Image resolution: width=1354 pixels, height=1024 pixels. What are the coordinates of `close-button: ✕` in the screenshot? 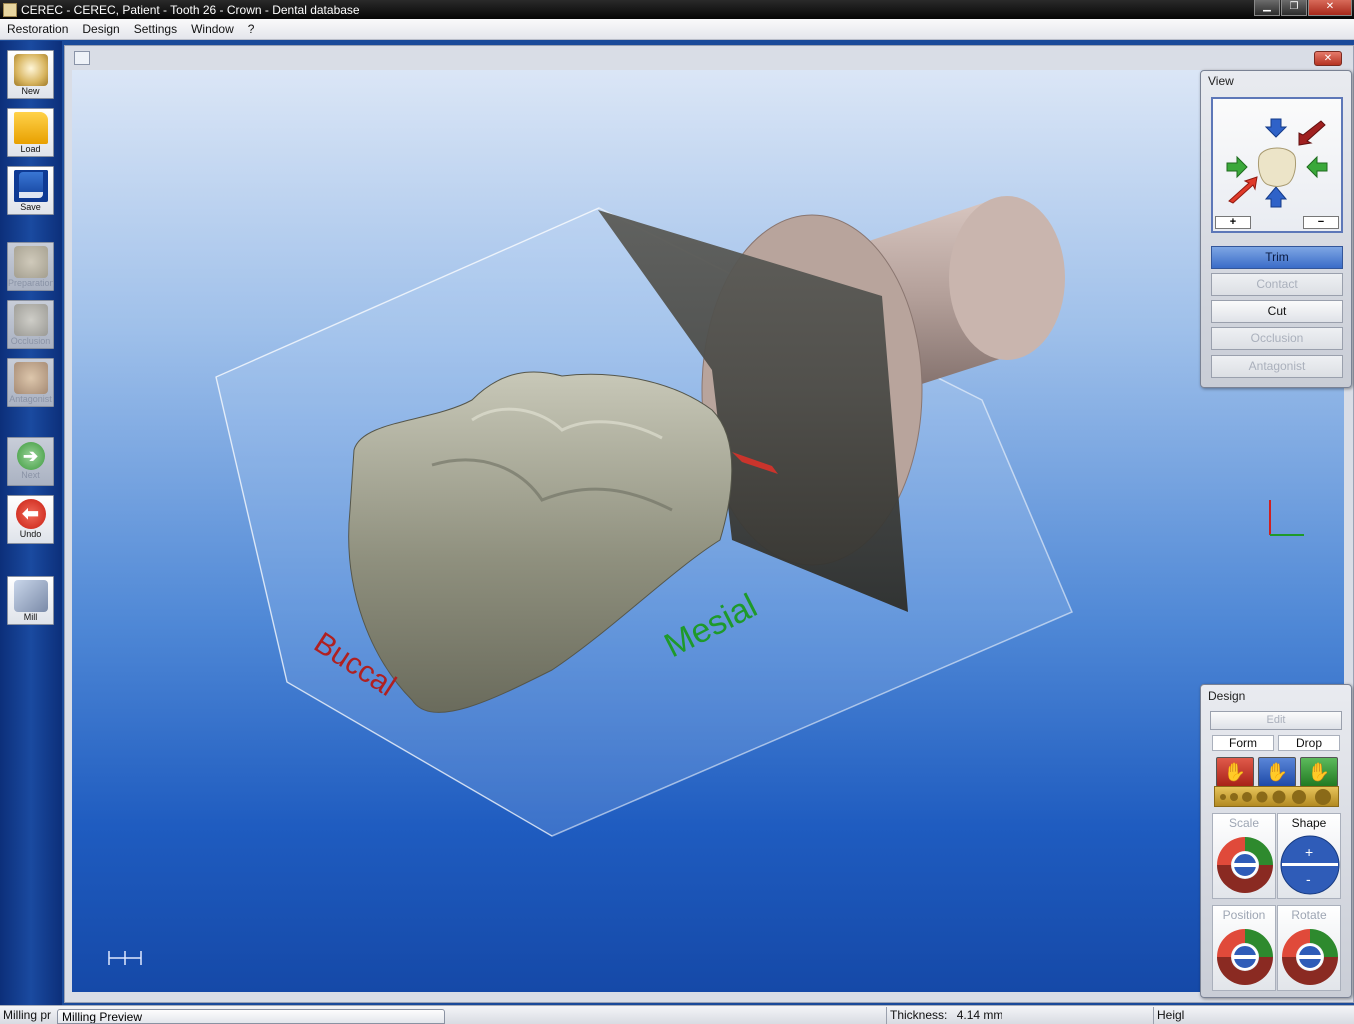 It's located at (1330, 8).